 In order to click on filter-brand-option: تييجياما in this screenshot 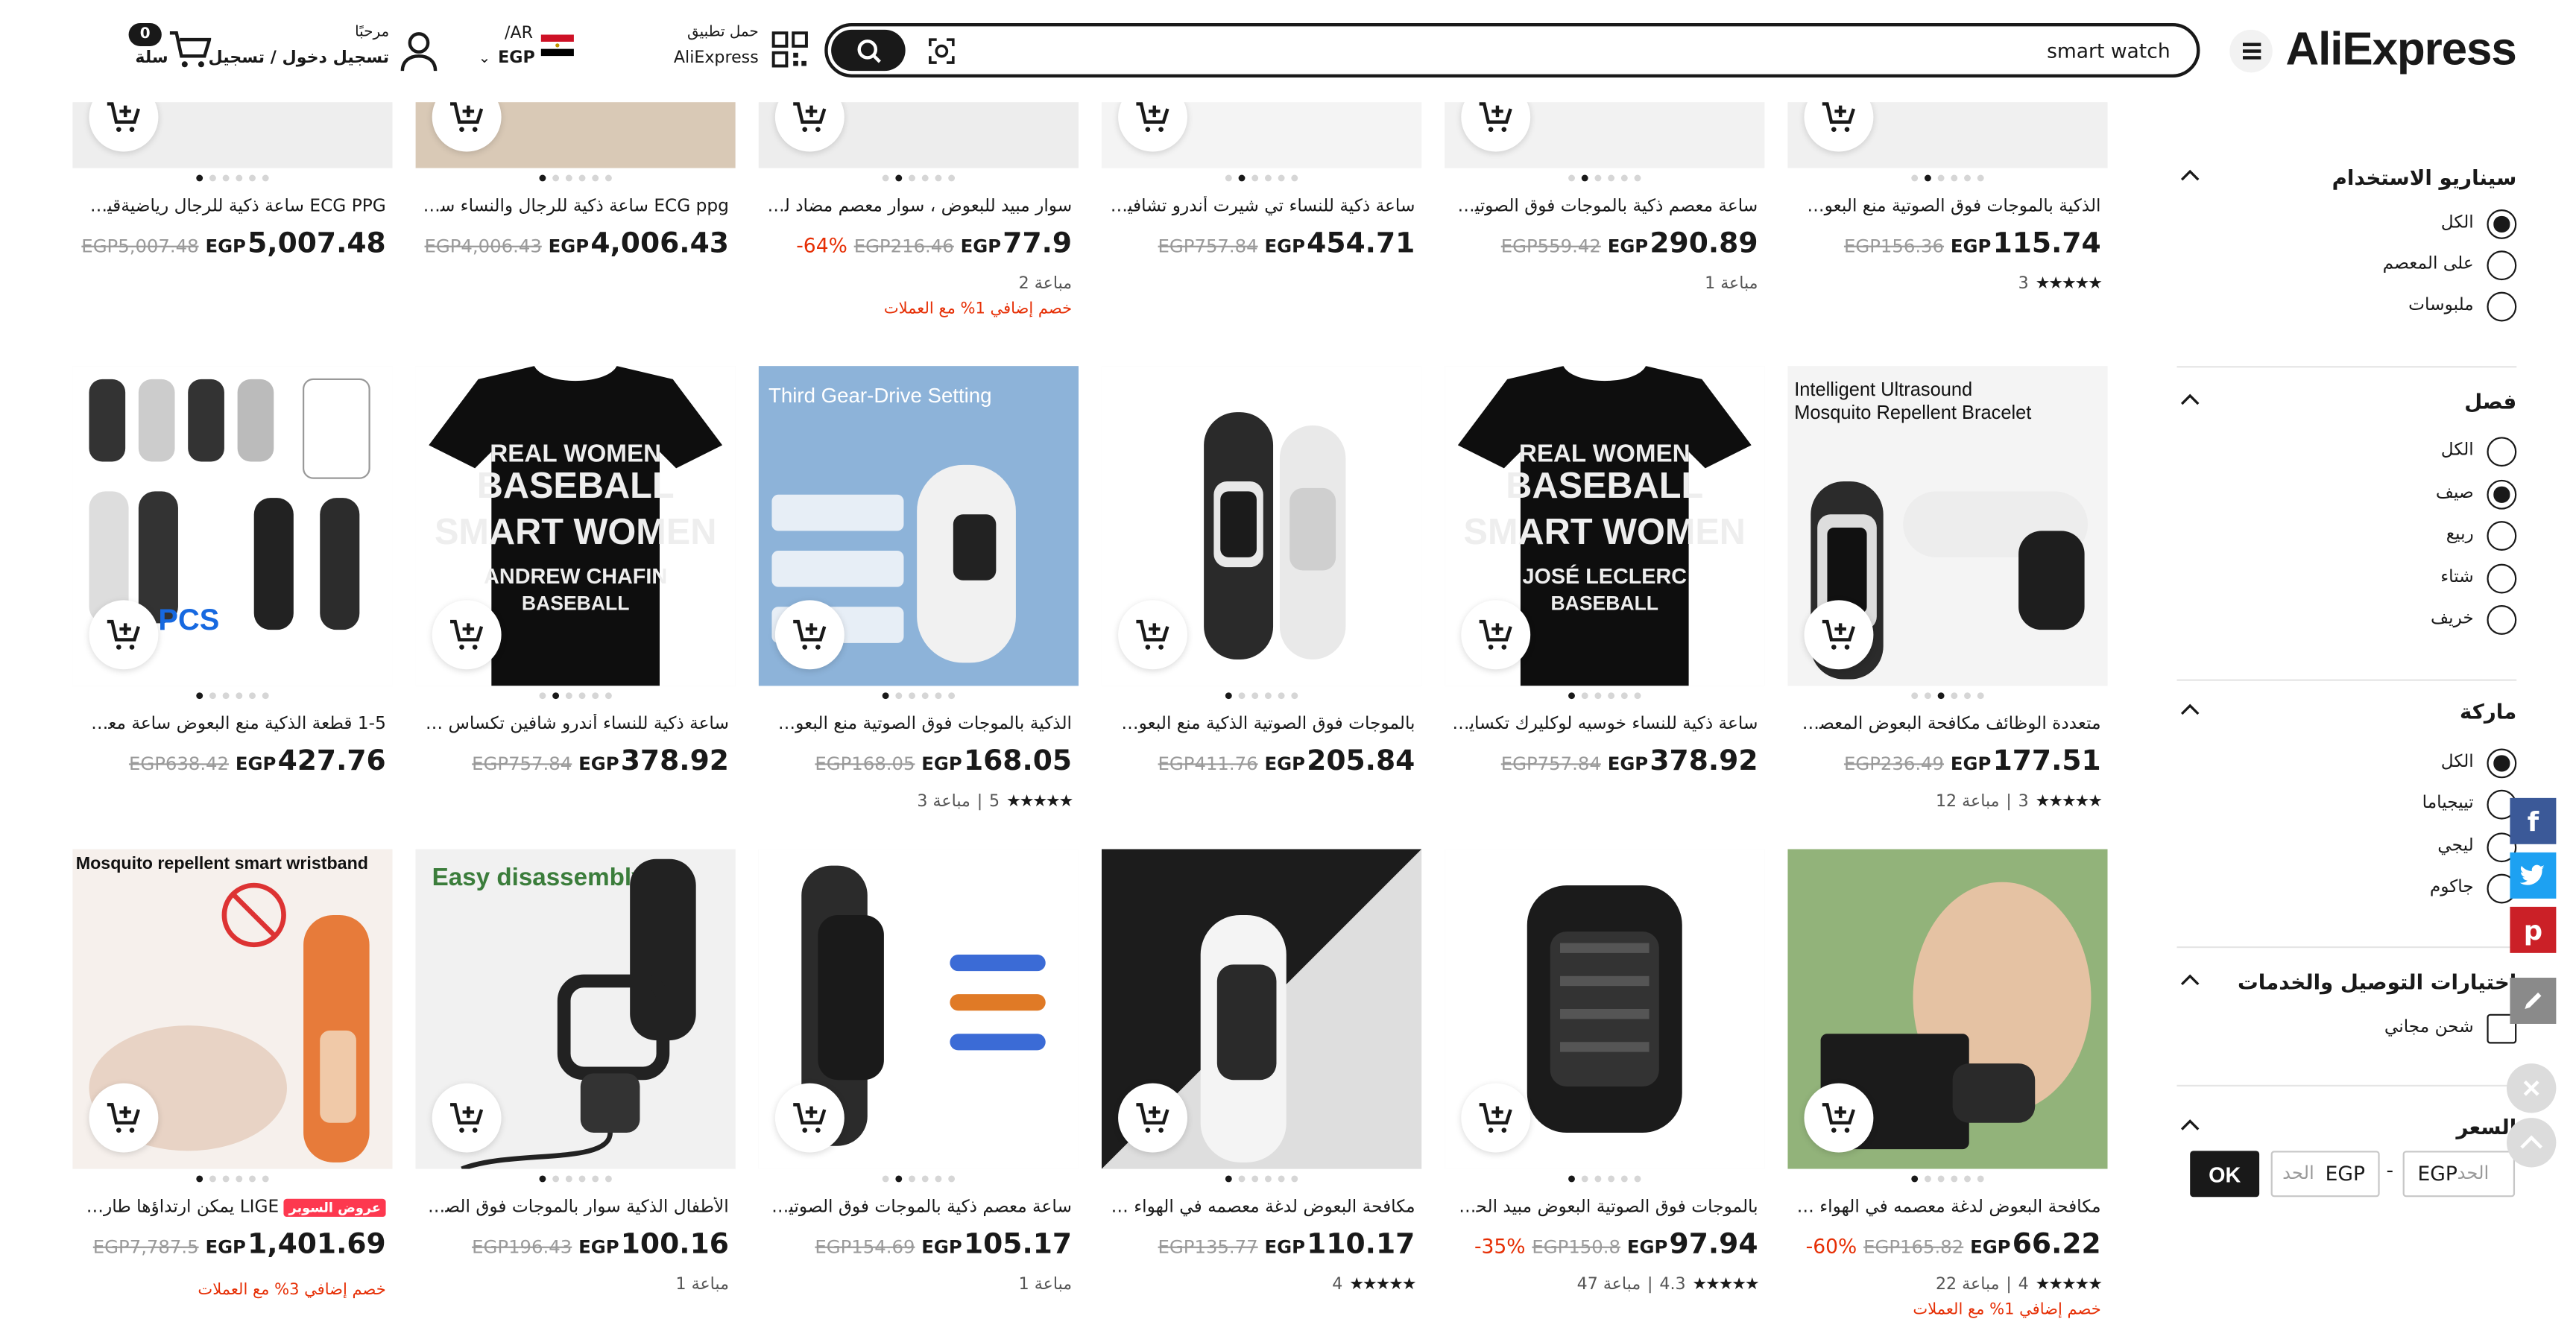, I will do `click(2347, 805)`.